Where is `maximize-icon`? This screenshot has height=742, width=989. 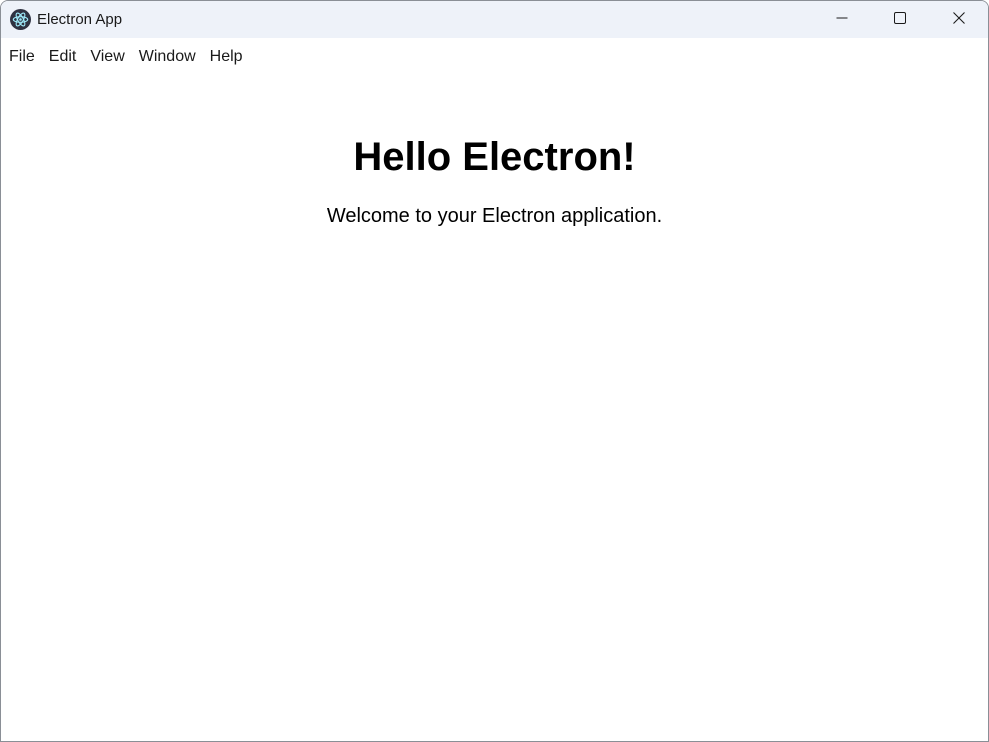
maximize-icon is located at coordinates (900, 20).